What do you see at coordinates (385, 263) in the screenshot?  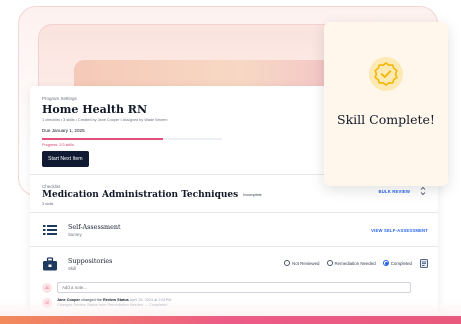 I see `radio-circle-selected` at bounding box center [385, 263].